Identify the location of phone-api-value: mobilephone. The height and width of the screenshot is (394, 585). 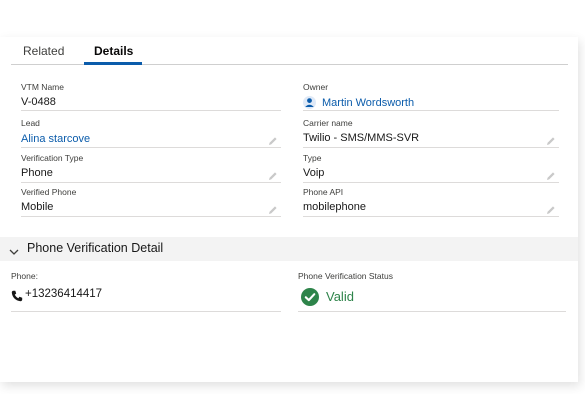
(334, 207).